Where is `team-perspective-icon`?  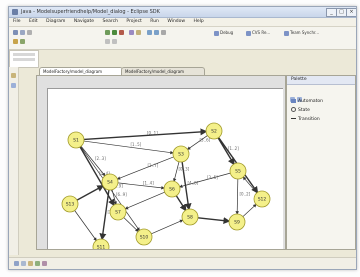
team-perspective-icon is located at coordinates (286, 33).